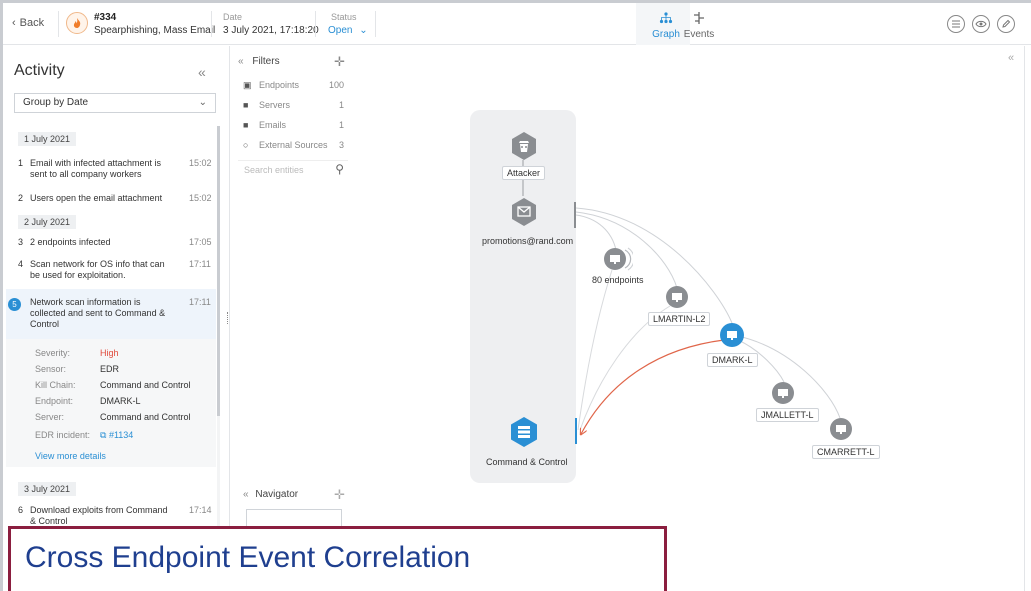 This screenshot has height=591, width=1031. What do you see at coordinates (618, 259) in the screenshot?
I see `endpoint-group-node-icon` at bounding box center [618, 259].